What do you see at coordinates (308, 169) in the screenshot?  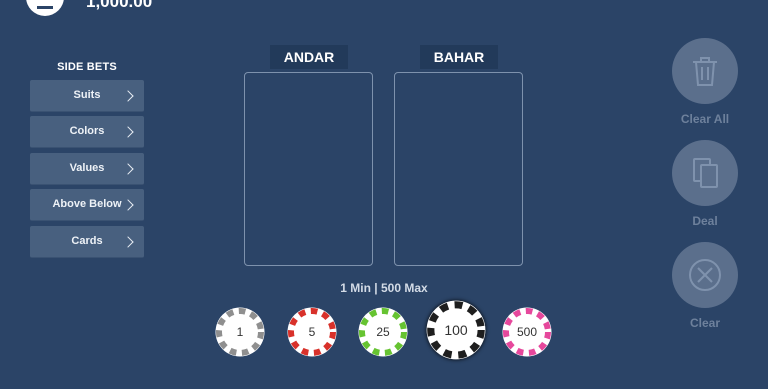 I see `andar-bet-area` at bounding box center [308, 169].